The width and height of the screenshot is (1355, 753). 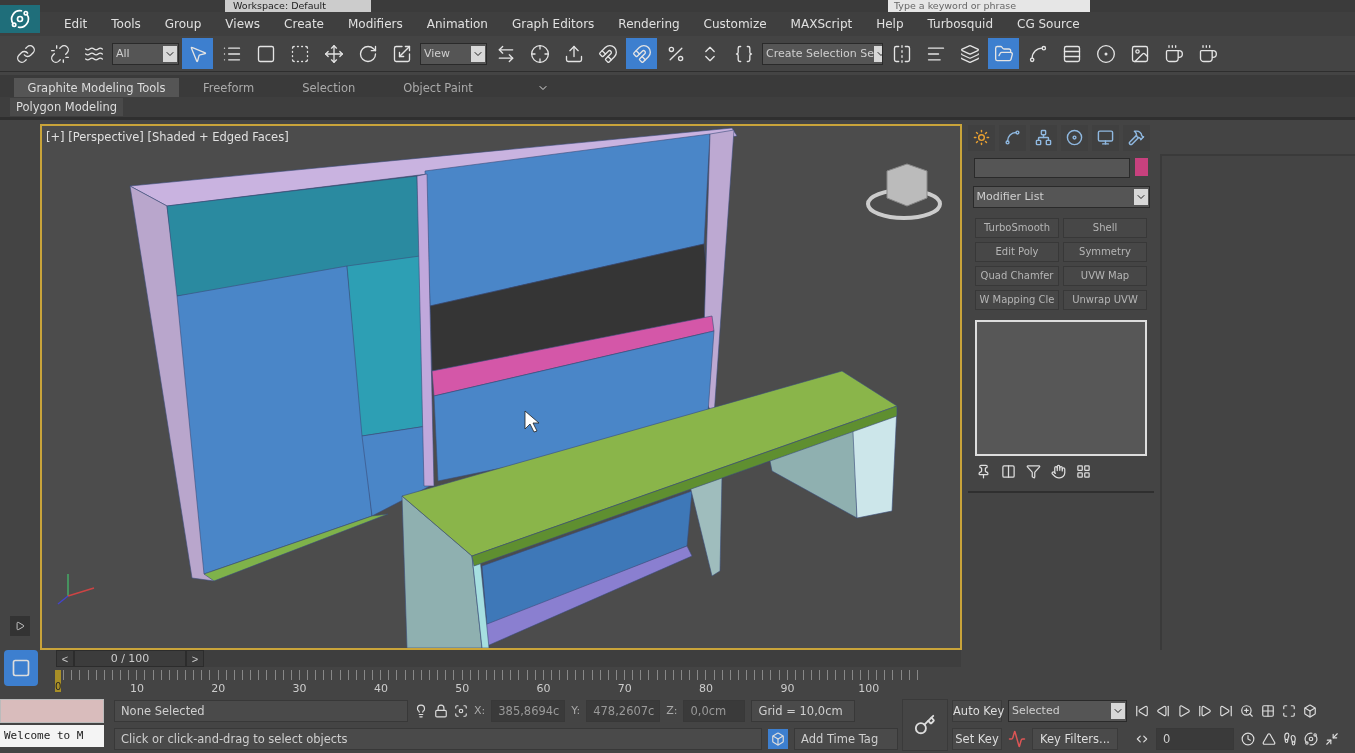 What do you see at coordinates (183, 23) in the screenshot?
I see `menu-item: Group` at bounding box center [183, 23].